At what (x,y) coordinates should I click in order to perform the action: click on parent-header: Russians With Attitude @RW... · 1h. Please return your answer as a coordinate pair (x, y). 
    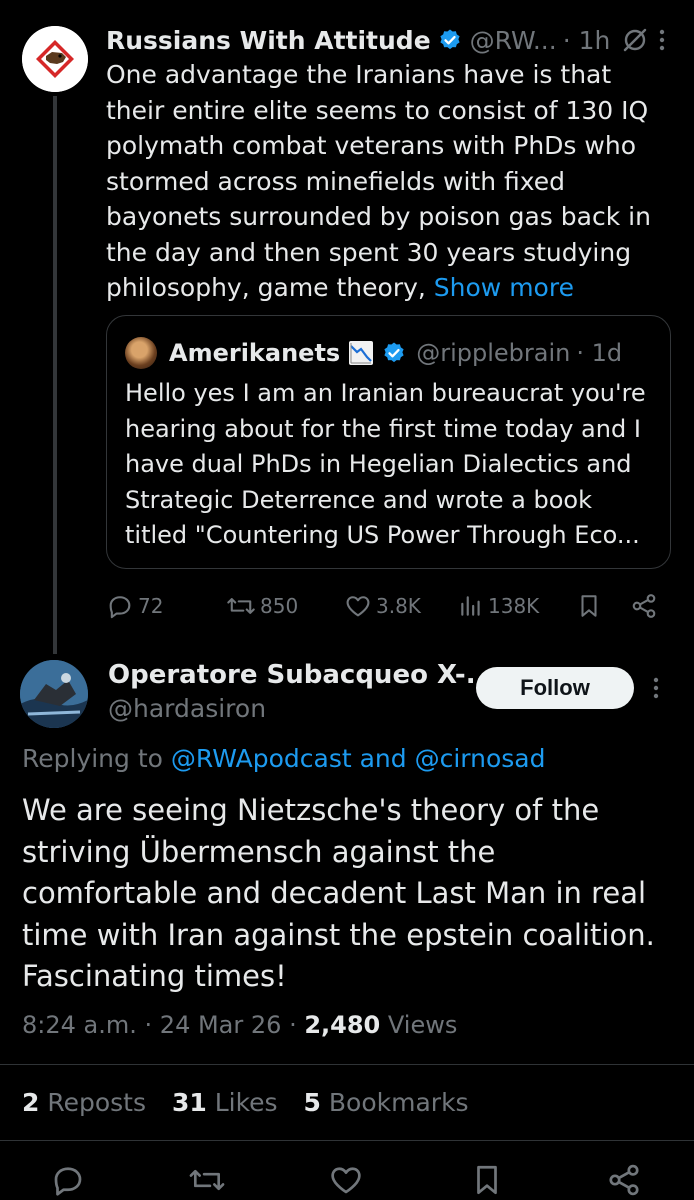
    Looking at the image, I should click on (388, 40).